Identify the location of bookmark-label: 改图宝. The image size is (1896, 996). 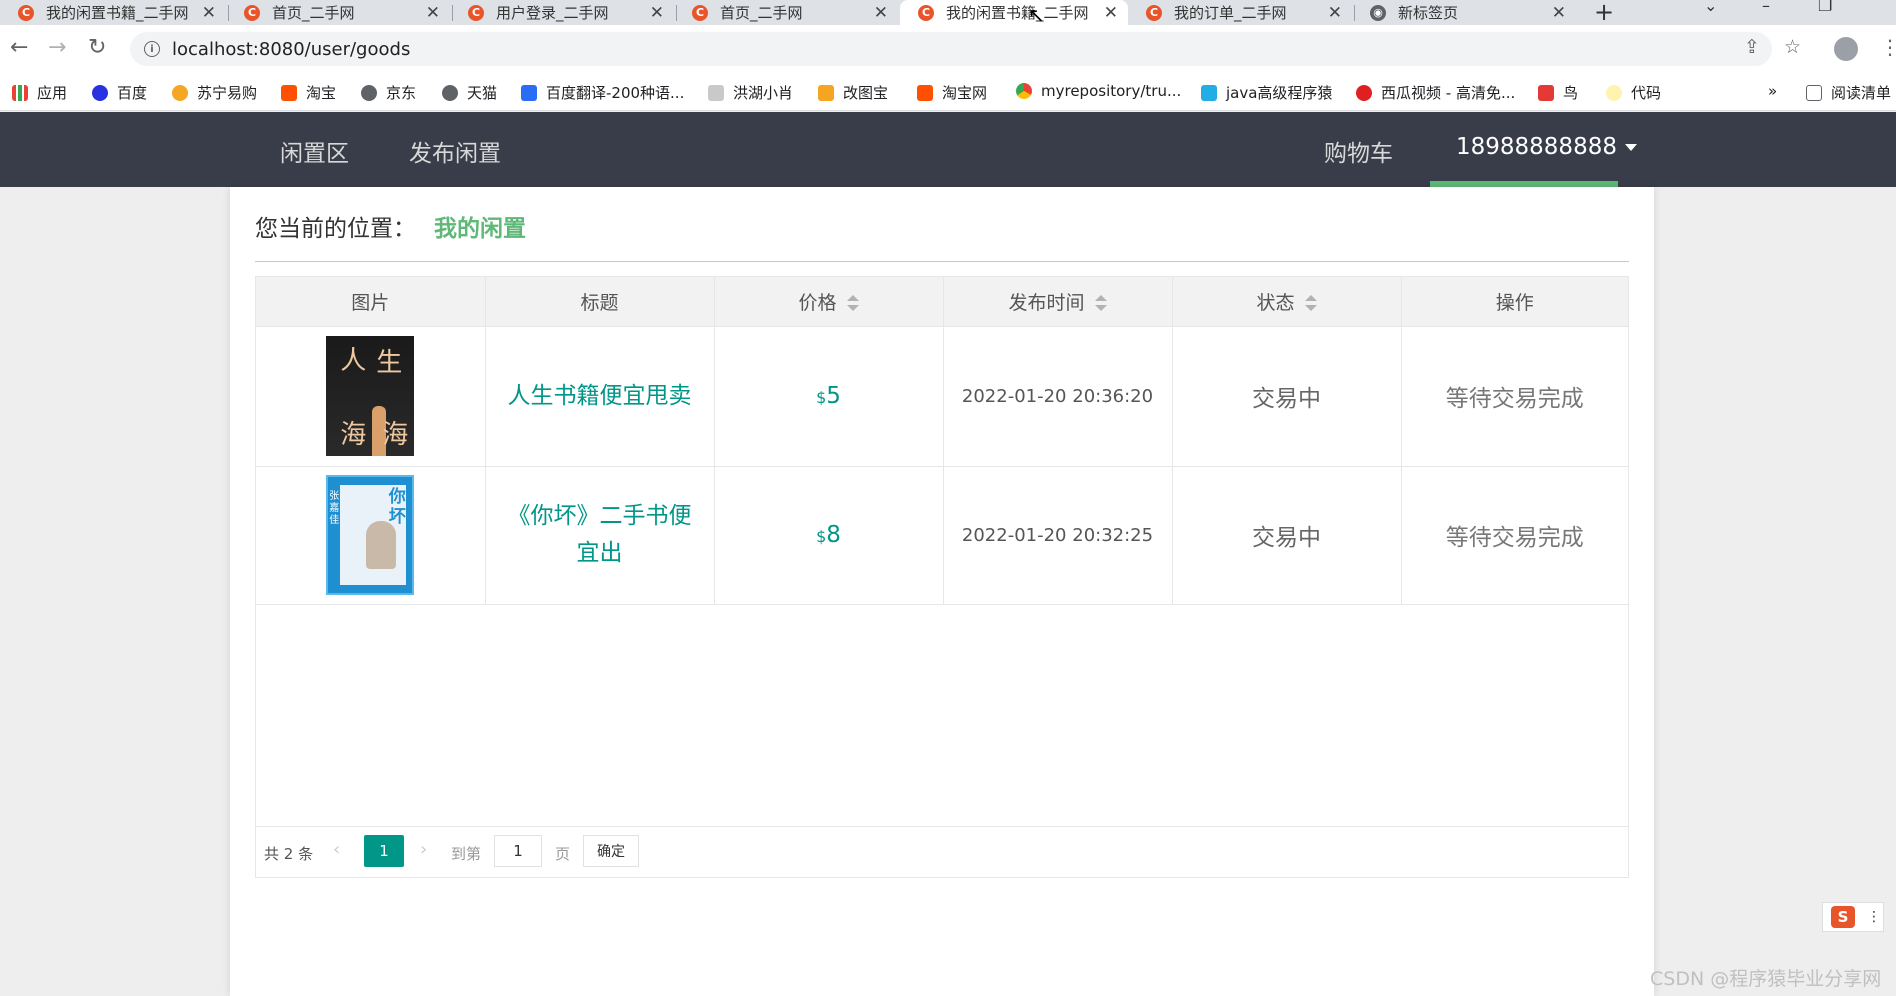
(866, 93).